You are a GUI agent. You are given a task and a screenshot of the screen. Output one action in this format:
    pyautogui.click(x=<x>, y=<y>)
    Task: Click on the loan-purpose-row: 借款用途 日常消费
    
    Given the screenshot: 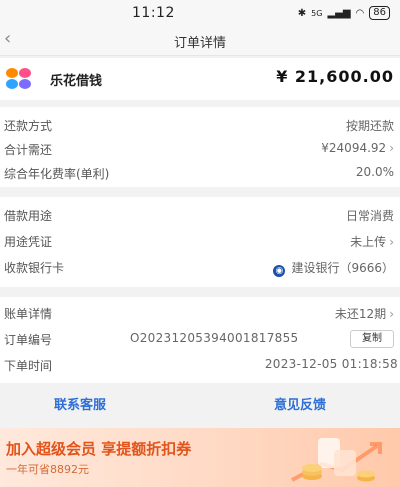 What is the action you would take?
    pyautogui.click(x=200, y=215)
    